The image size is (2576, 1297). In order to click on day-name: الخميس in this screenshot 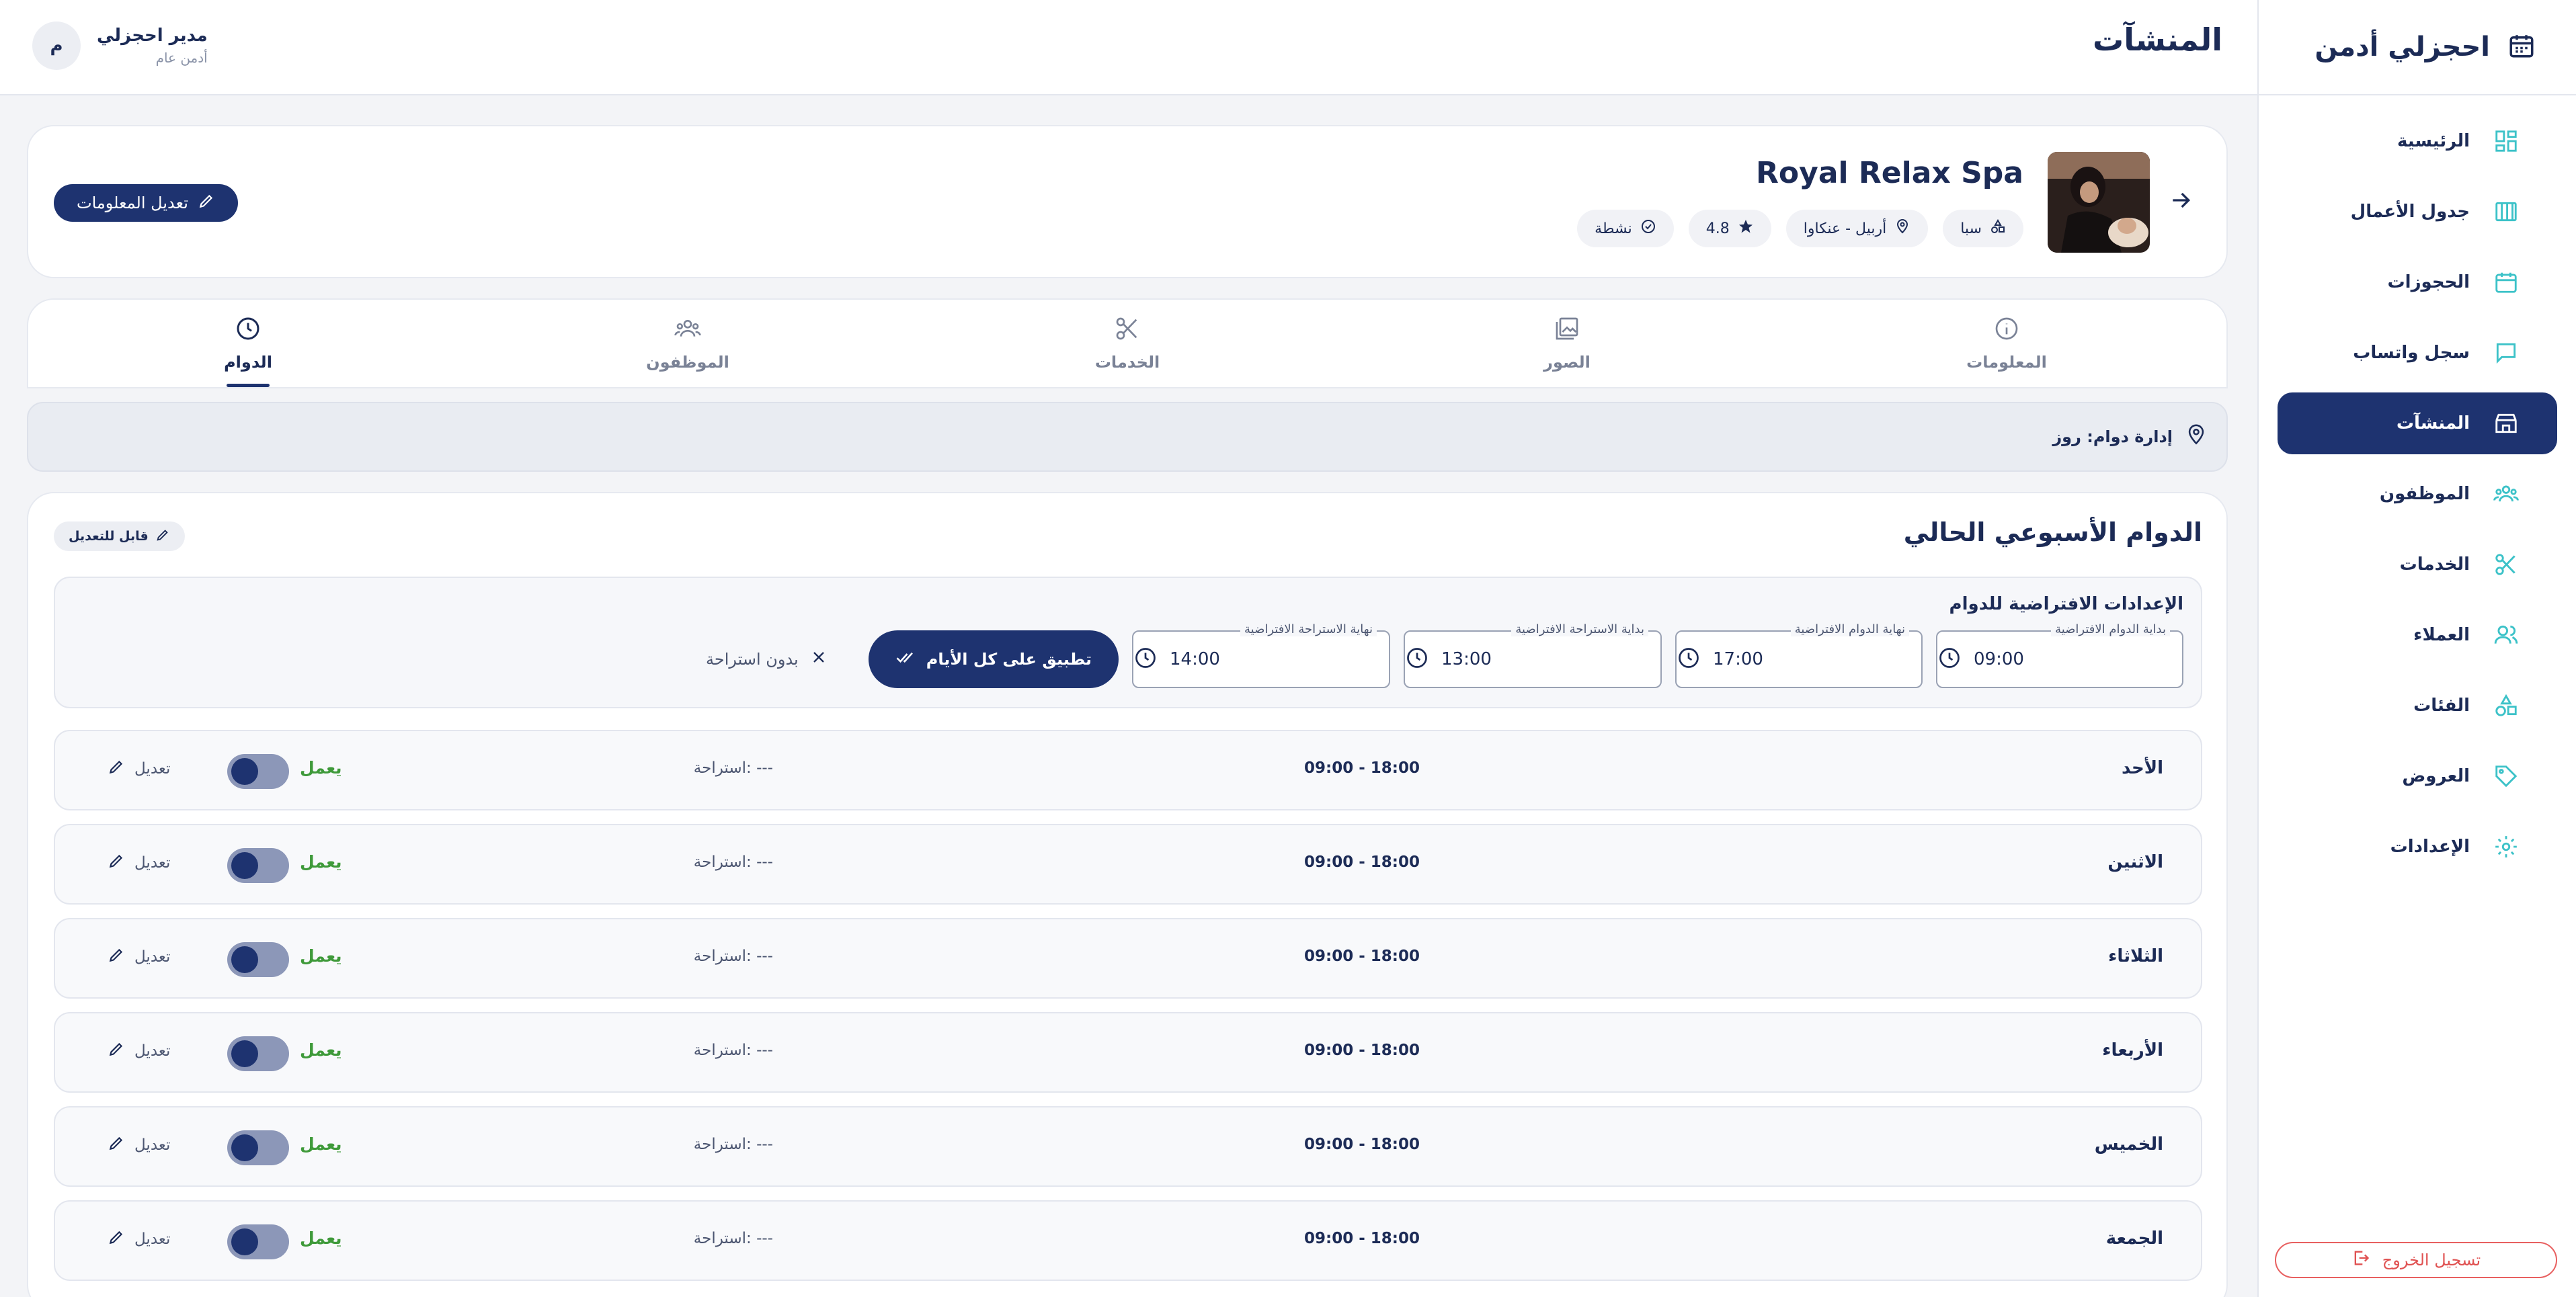, I will do `click(2128, 1144)`.